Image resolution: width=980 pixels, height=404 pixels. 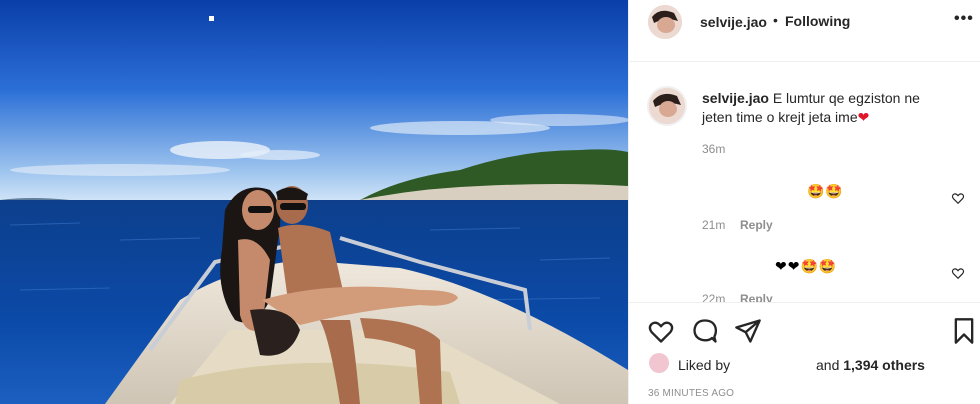 What do you see at coordinates (828, 365) in the screenshot?
I see `and-label: and` at bounding box center [828, 365].